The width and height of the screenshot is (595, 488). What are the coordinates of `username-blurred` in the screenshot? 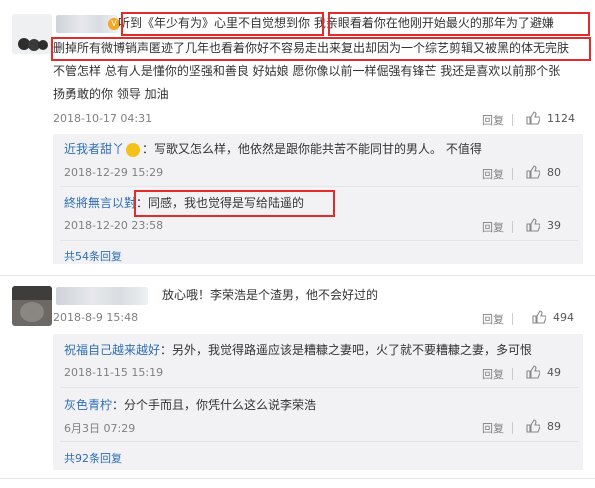 It's located at (102, 296).